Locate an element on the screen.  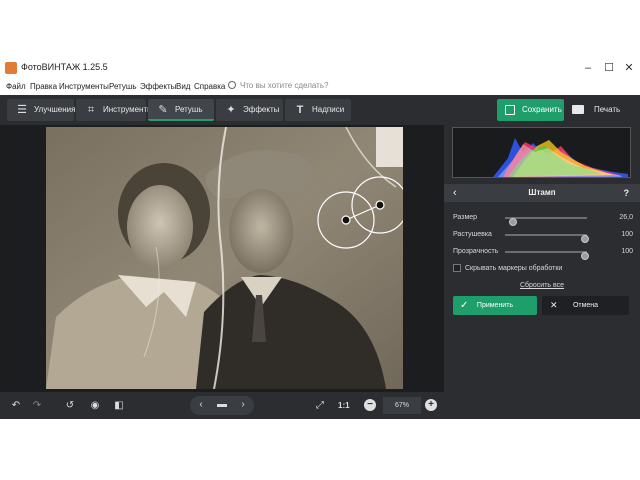
size-slider-row: Размер 26,0 is located at coordinates (543, 219).